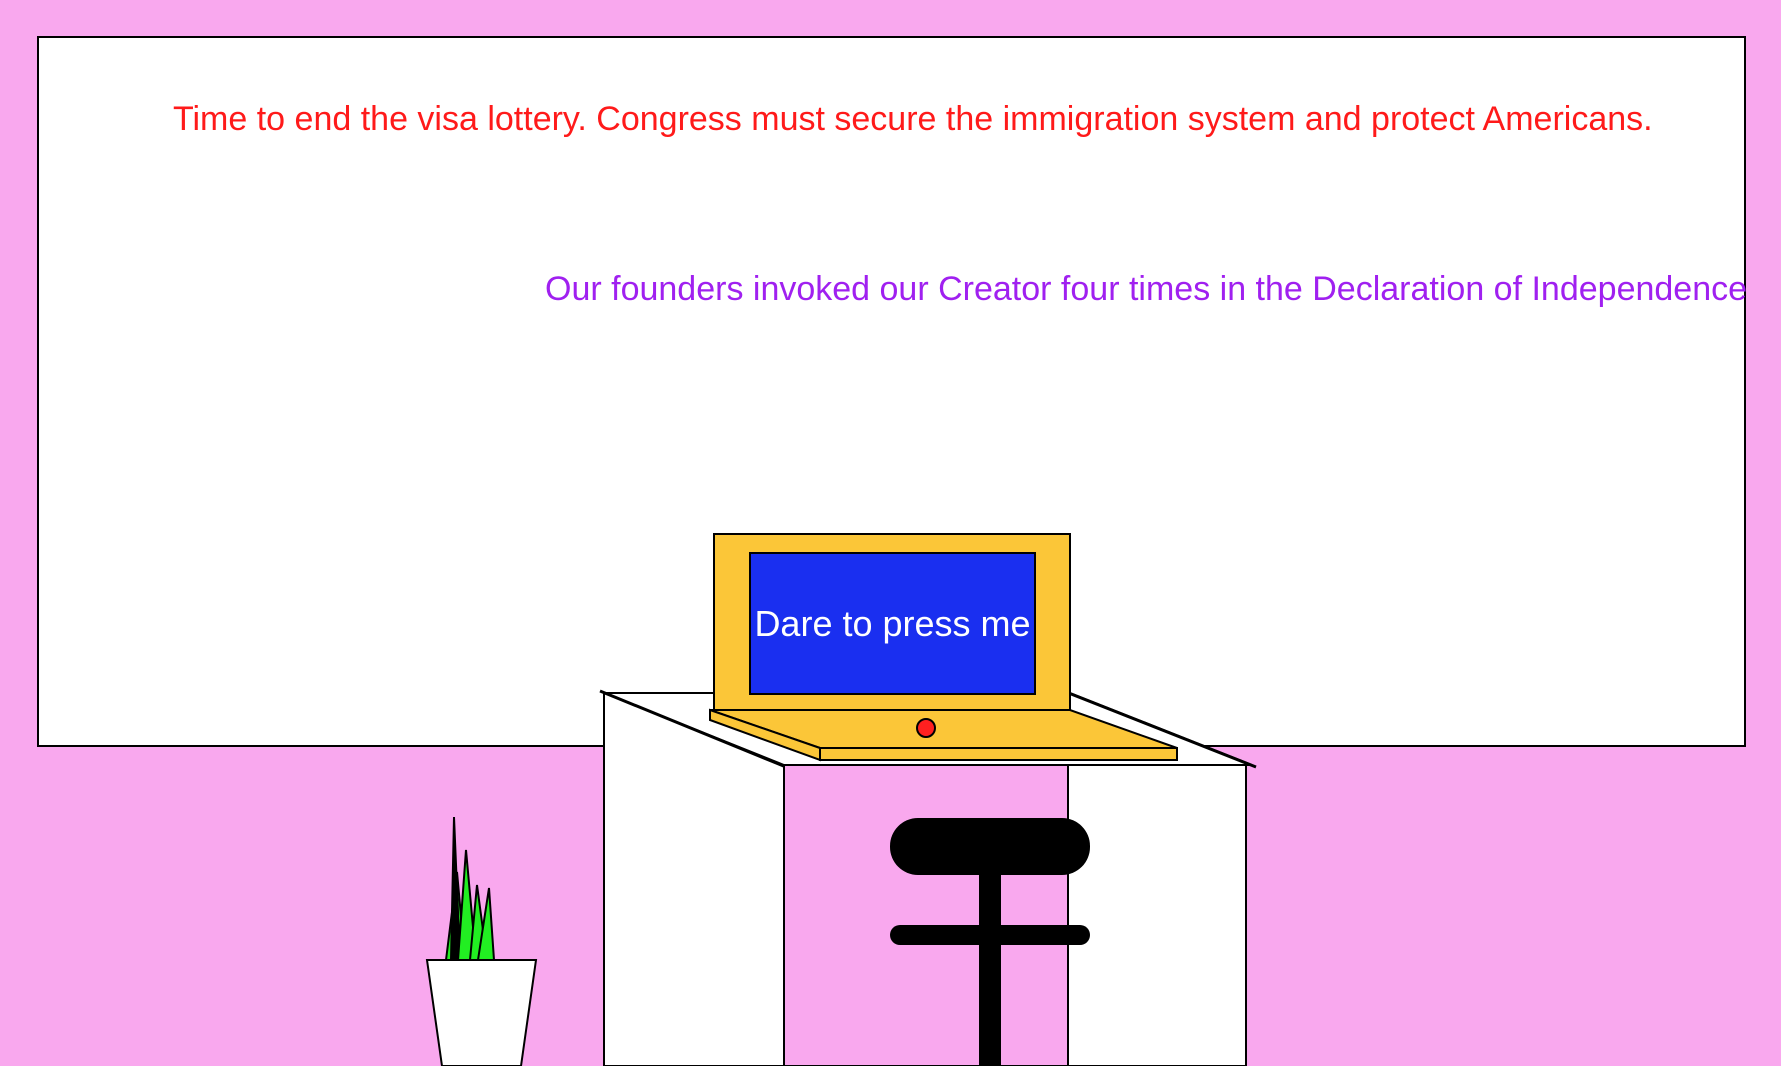 This screenshot has width=1792, height=1078. I want to click on potted-plant-icon, so click(481, 941).